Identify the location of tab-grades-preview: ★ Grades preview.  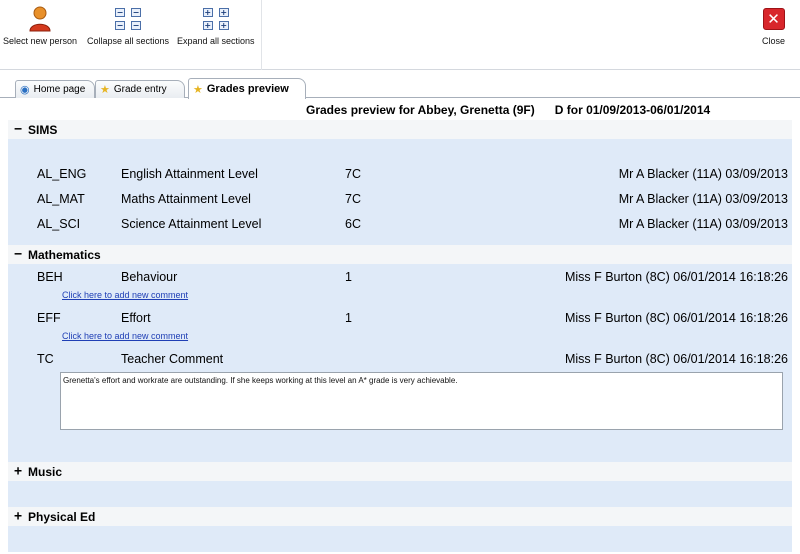
(247, 88).